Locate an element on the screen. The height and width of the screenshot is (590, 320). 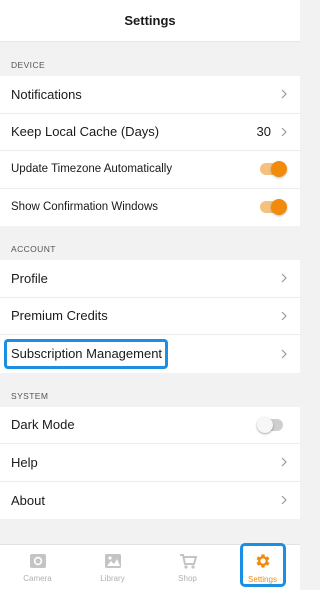
help-row: Help is located at coordinates (150, 463).